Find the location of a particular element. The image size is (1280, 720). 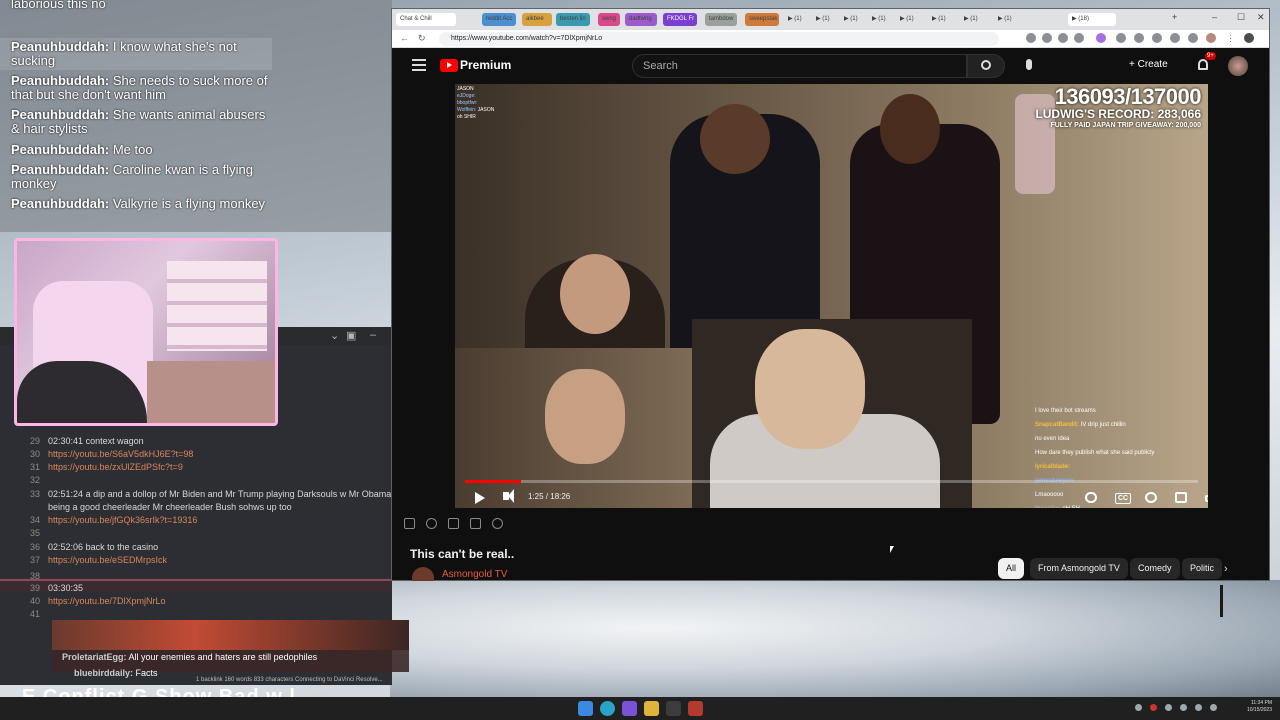

theater-mode-icon is located at coordinates (1206, 498).